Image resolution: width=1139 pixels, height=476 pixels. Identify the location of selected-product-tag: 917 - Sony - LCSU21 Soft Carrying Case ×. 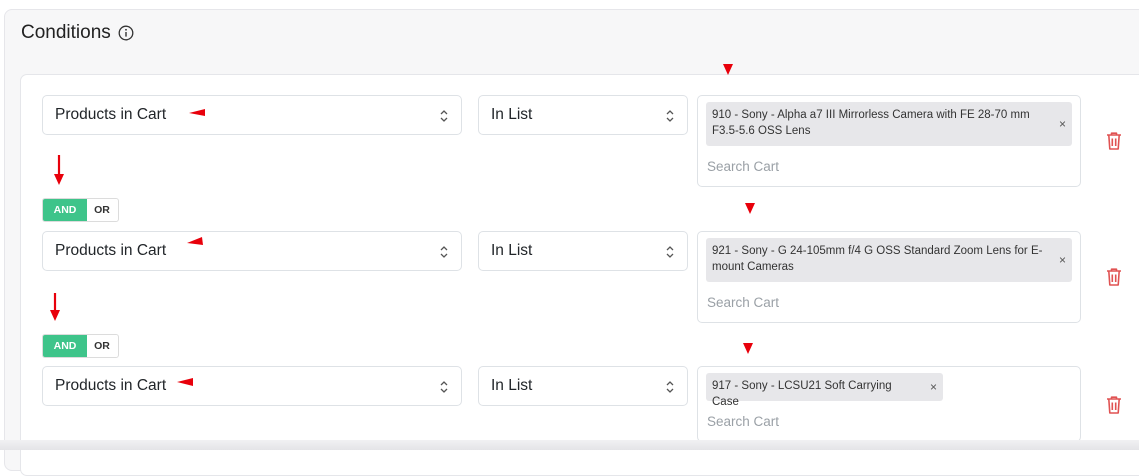
(824, 390).